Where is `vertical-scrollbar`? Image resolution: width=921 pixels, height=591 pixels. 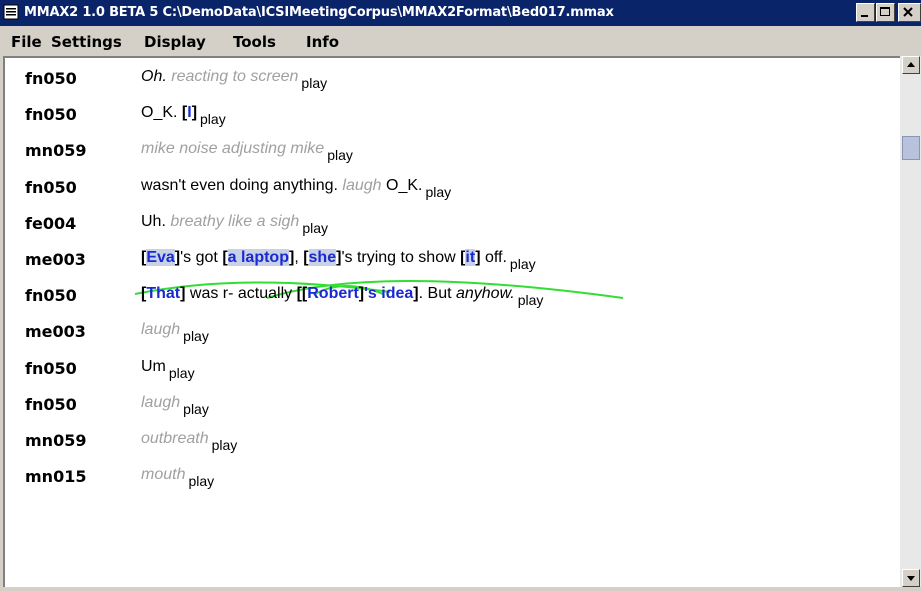 vertical-scrollbar is located at coordinates (910, 321).